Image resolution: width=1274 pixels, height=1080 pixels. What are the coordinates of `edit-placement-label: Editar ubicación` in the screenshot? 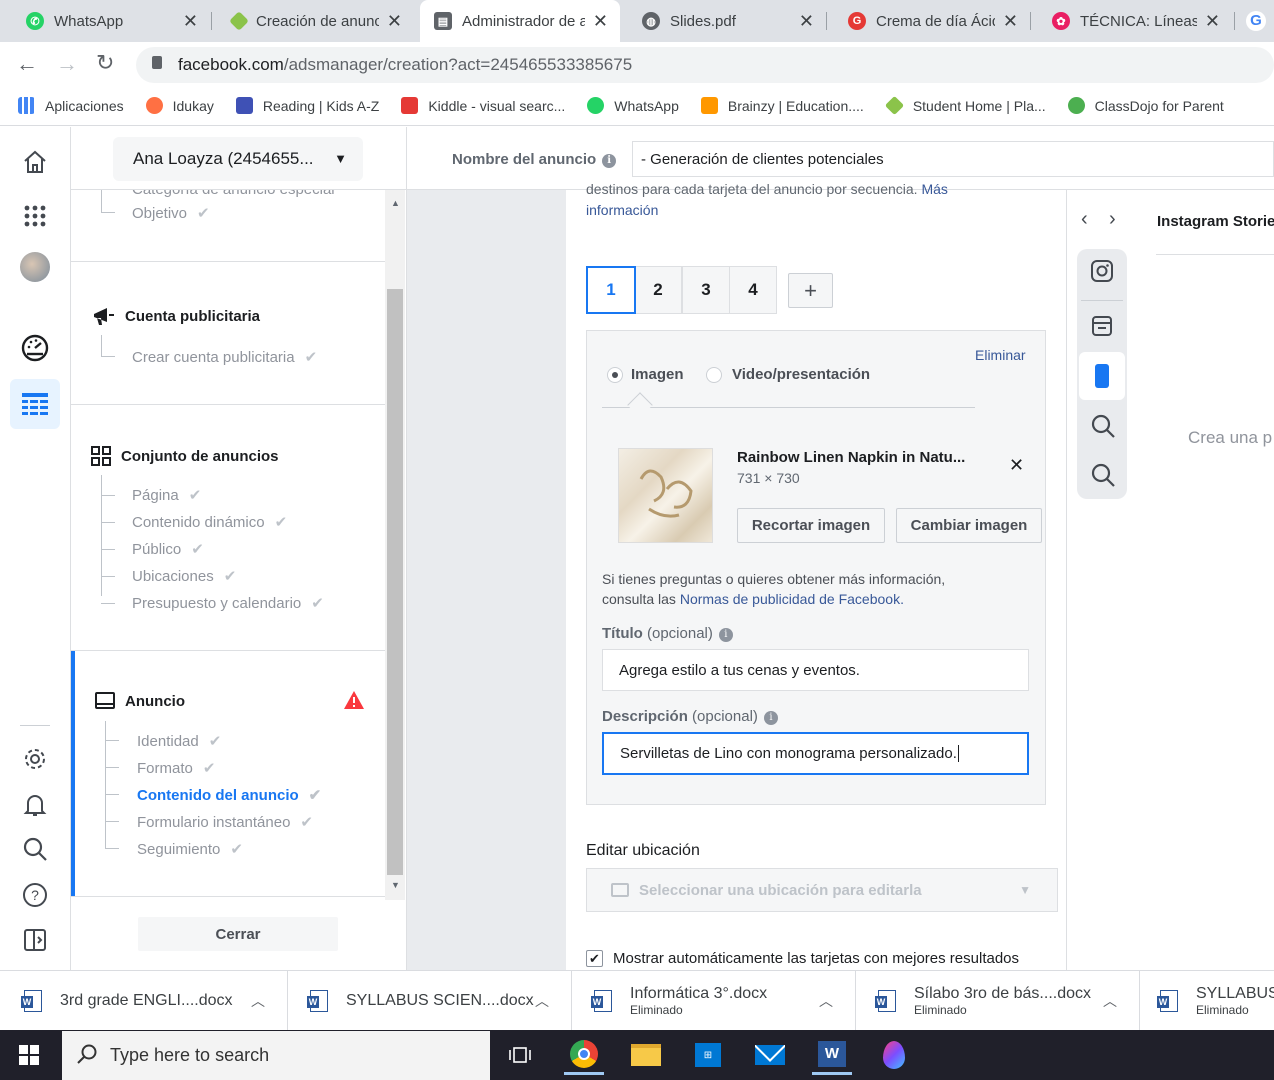 It's located at (808, 855).